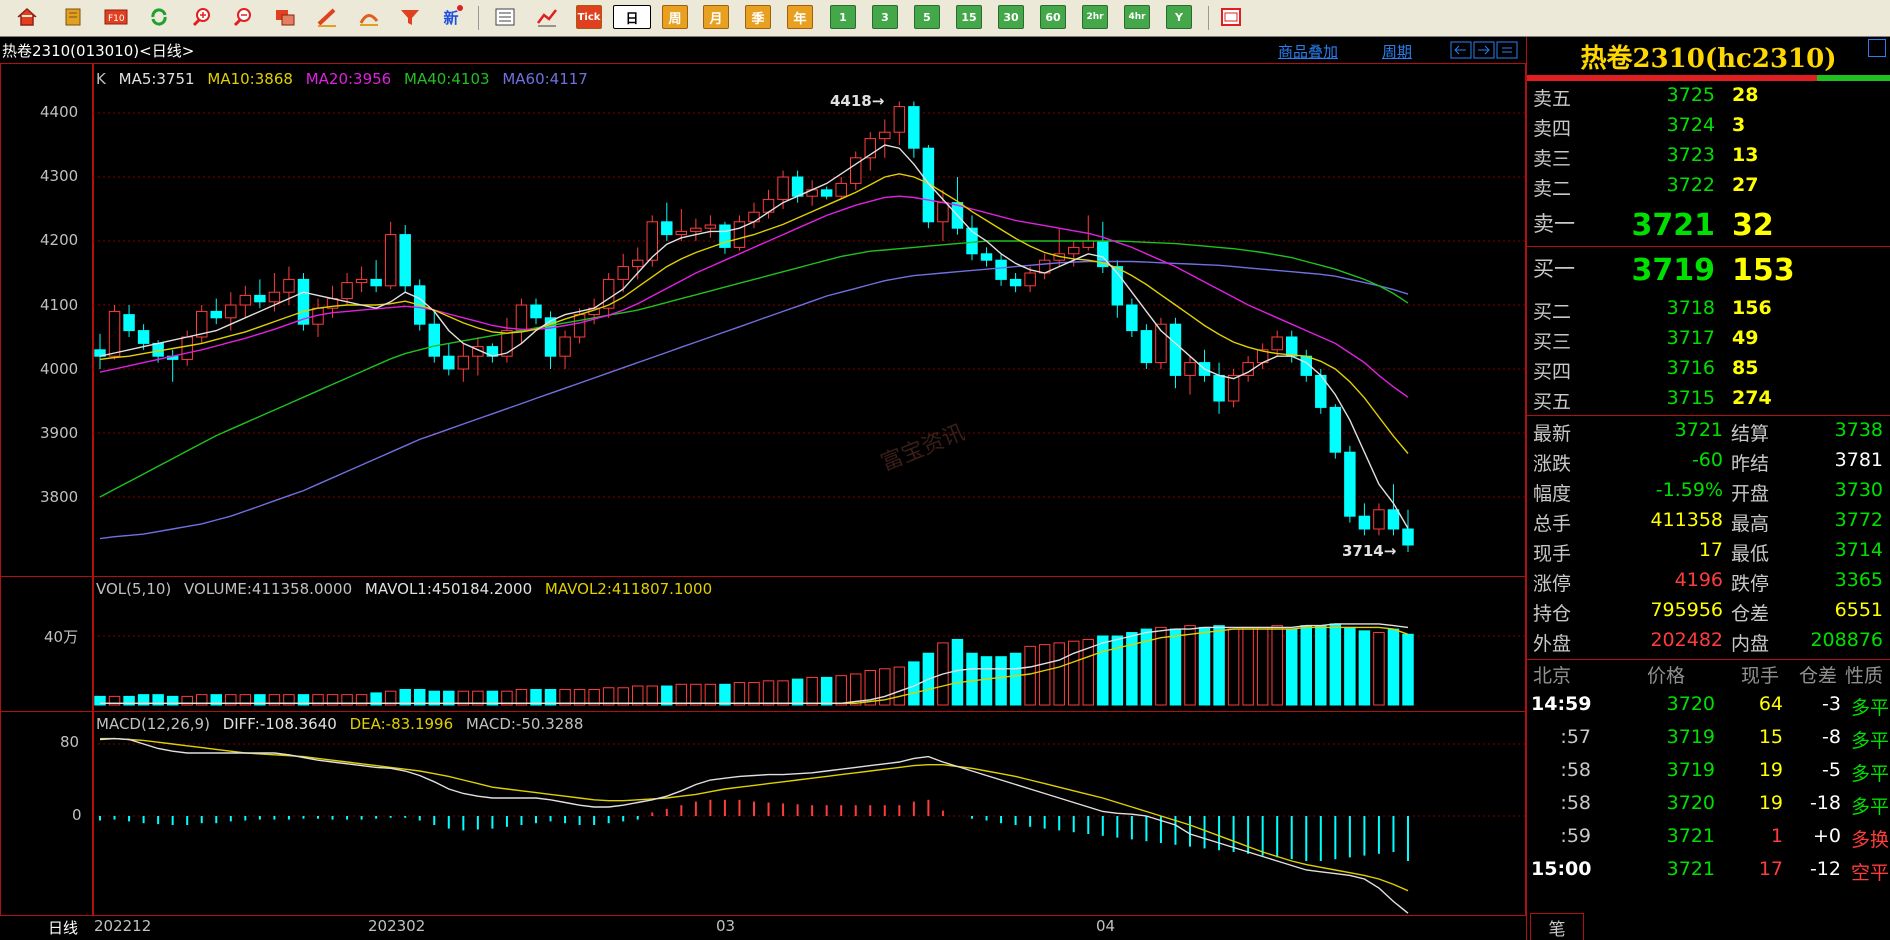 The width and height of the screenshot is (1890, 940). I want to click on ask-price: 3722, so click(1690, 185).